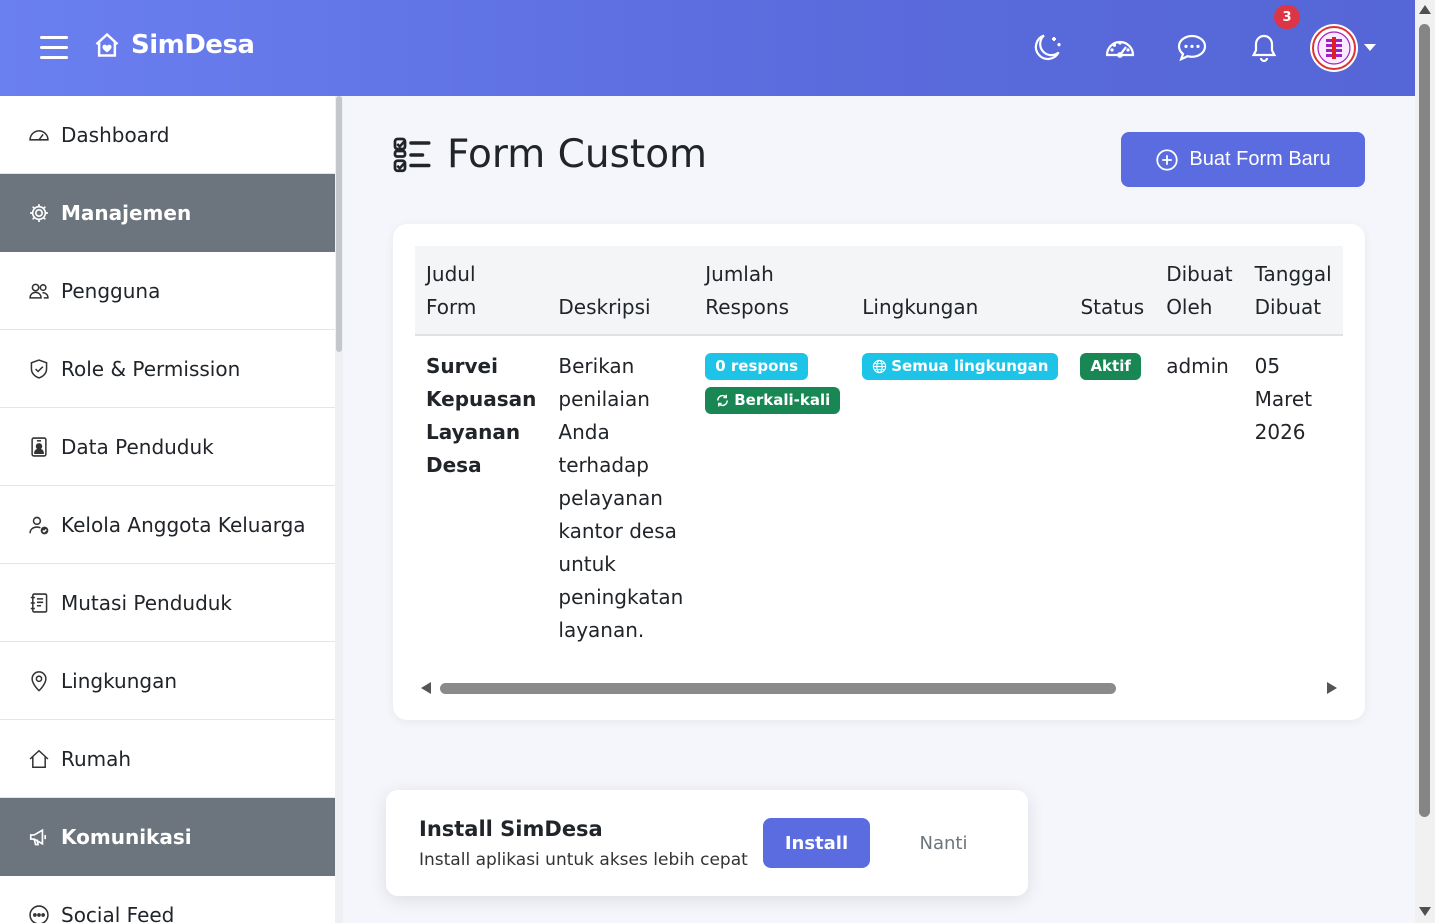  I want to click on brand-link: SimDesa, so click(174, 45).